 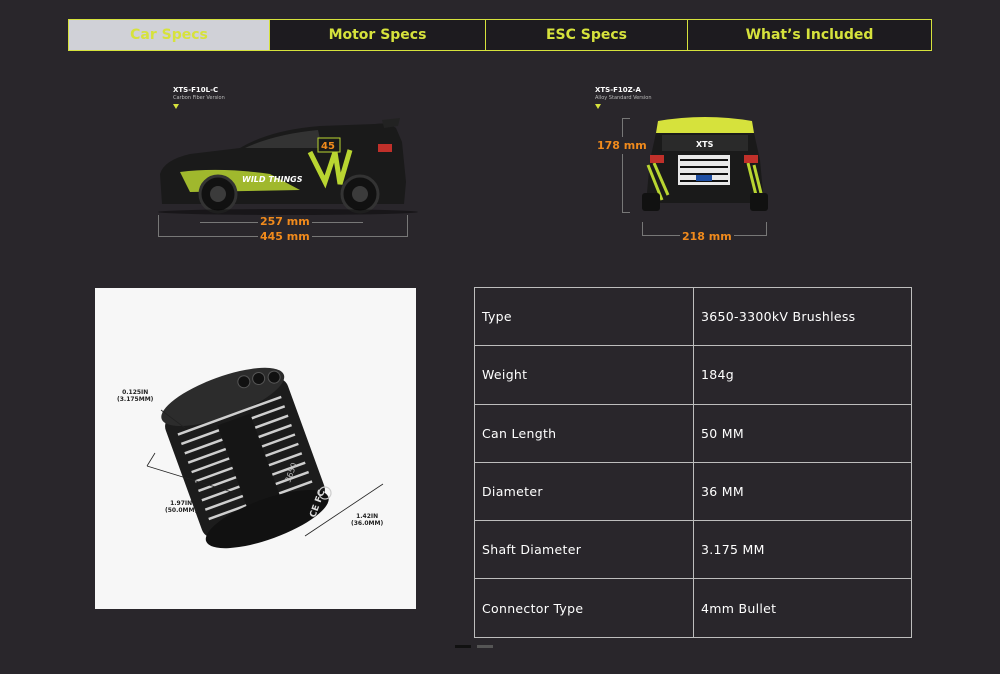 I want to click on table-row: Shaft Diameter 3.175 MM, so click(x=693, y=550).